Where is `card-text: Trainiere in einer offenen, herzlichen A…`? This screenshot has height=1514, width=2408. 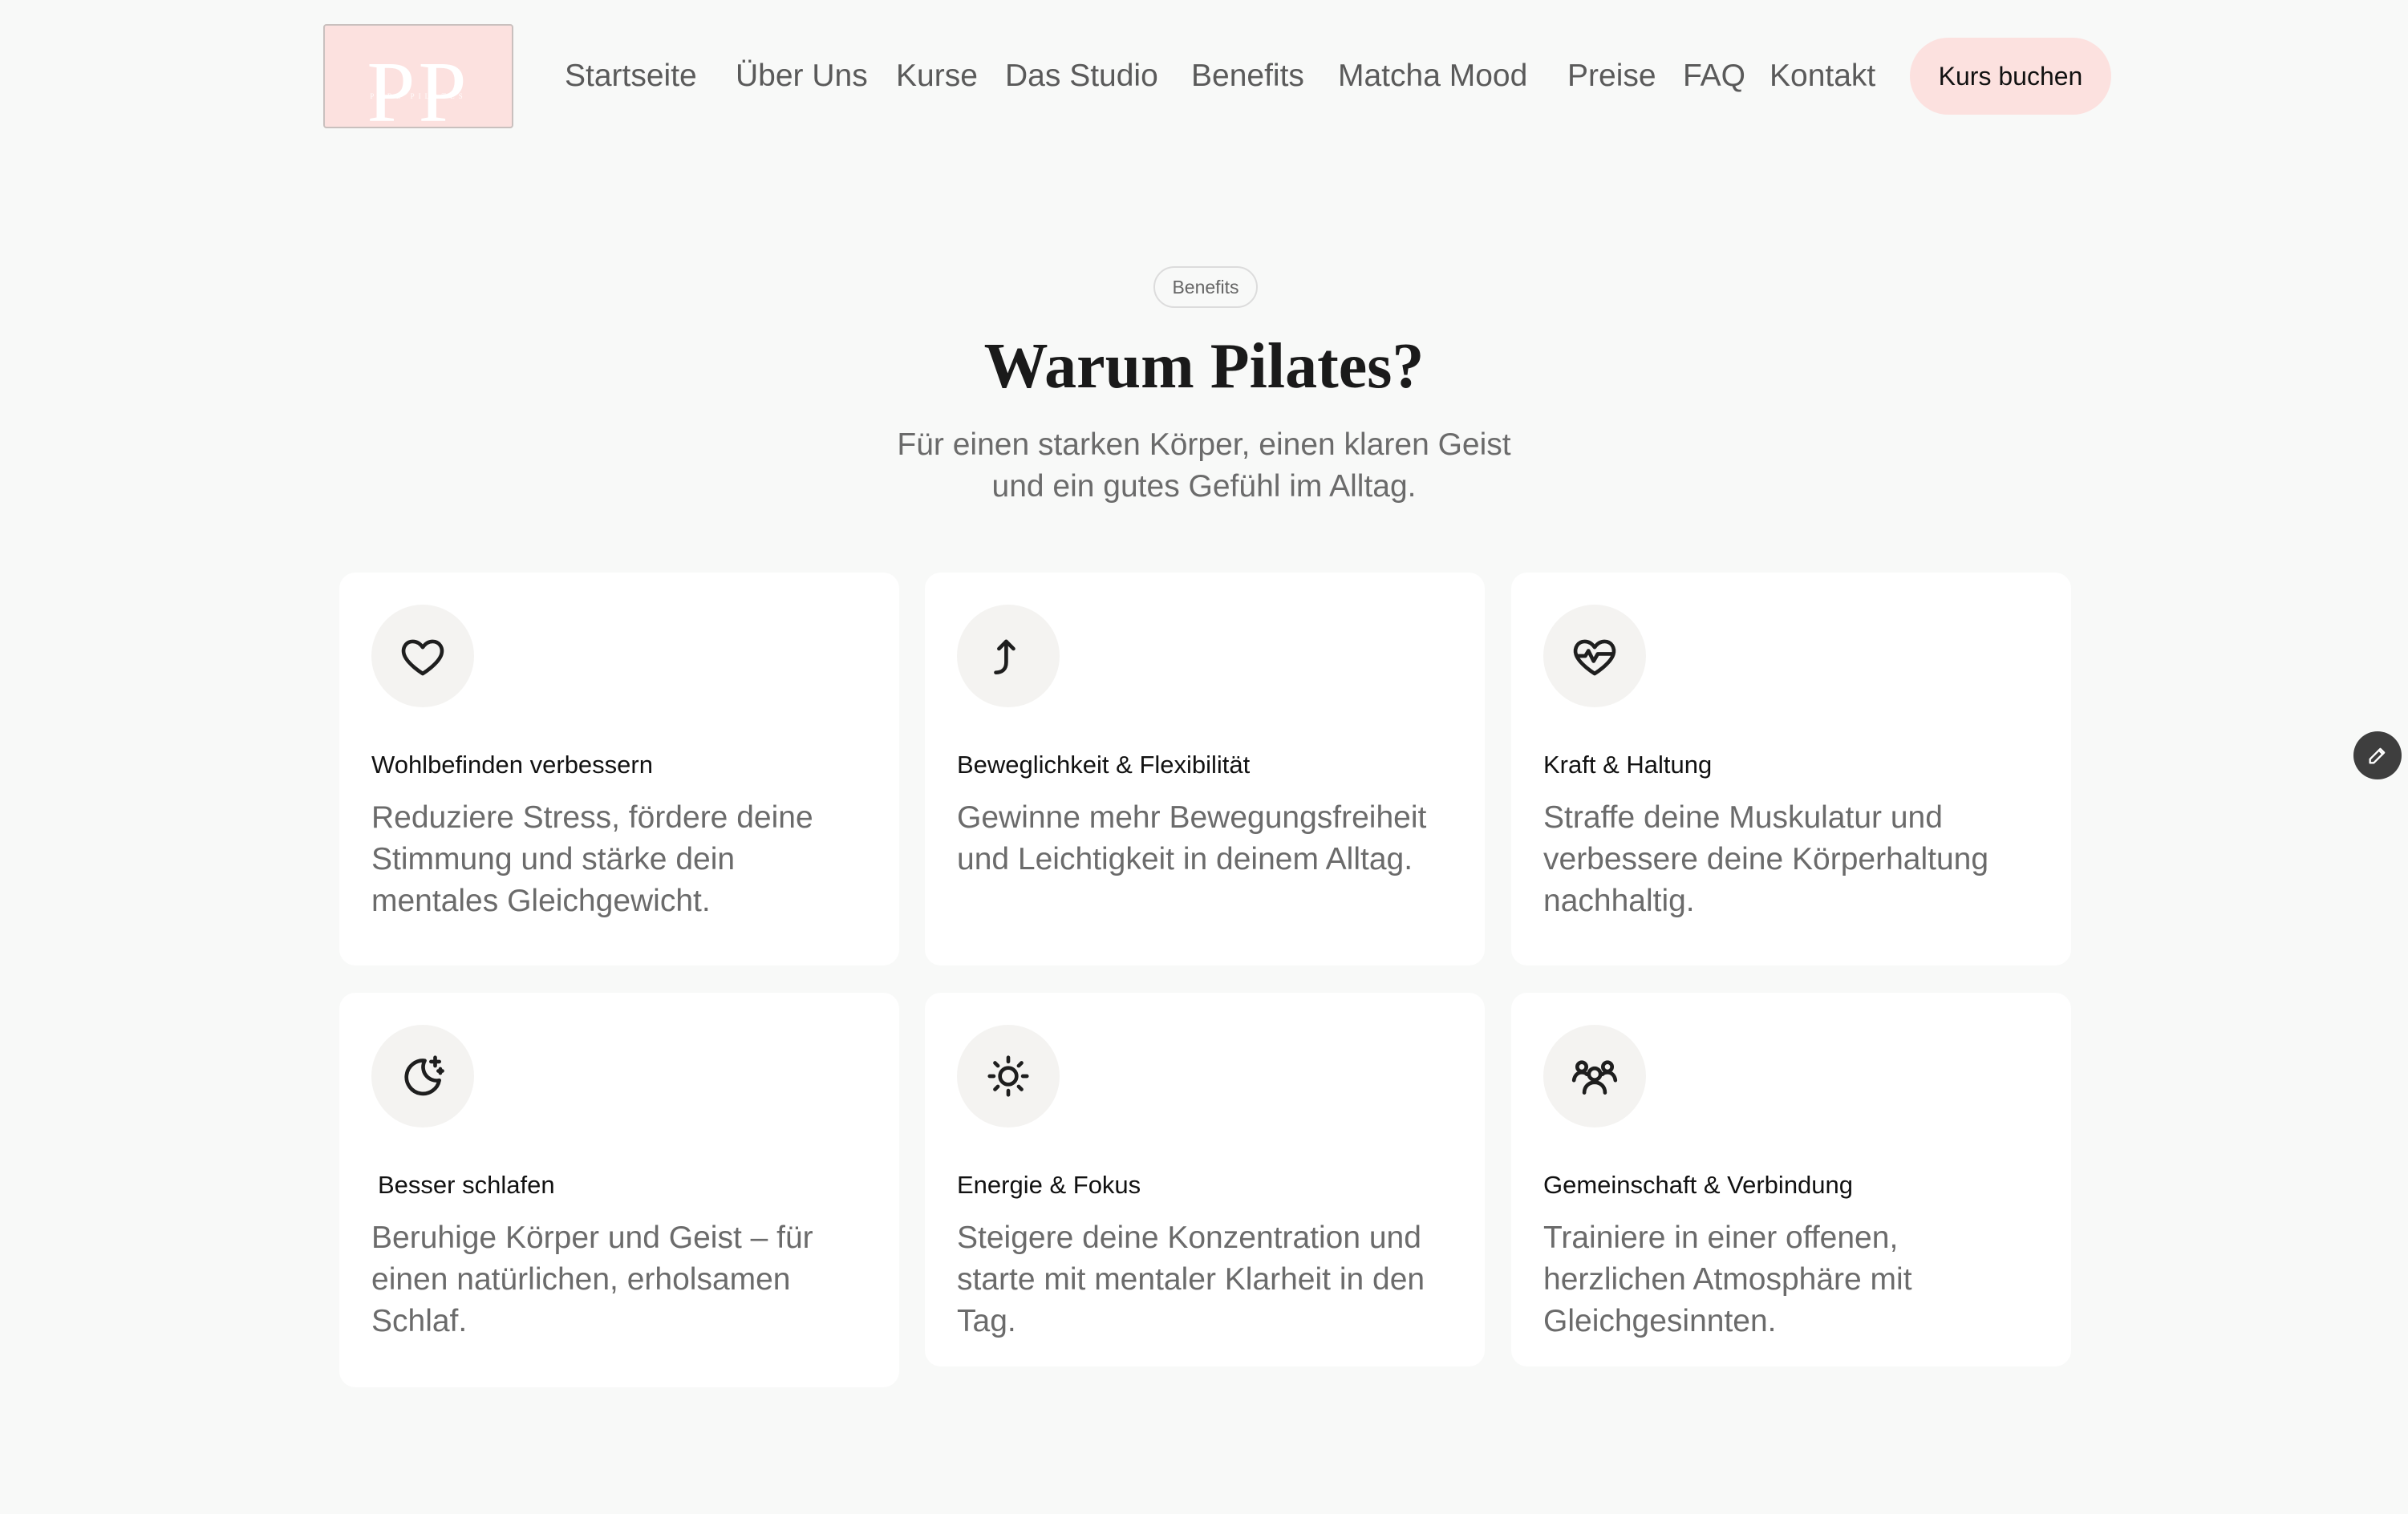 card-text: Trainiere in einer offenen, herzlichen A… is located at coordinates (1727, 1280).